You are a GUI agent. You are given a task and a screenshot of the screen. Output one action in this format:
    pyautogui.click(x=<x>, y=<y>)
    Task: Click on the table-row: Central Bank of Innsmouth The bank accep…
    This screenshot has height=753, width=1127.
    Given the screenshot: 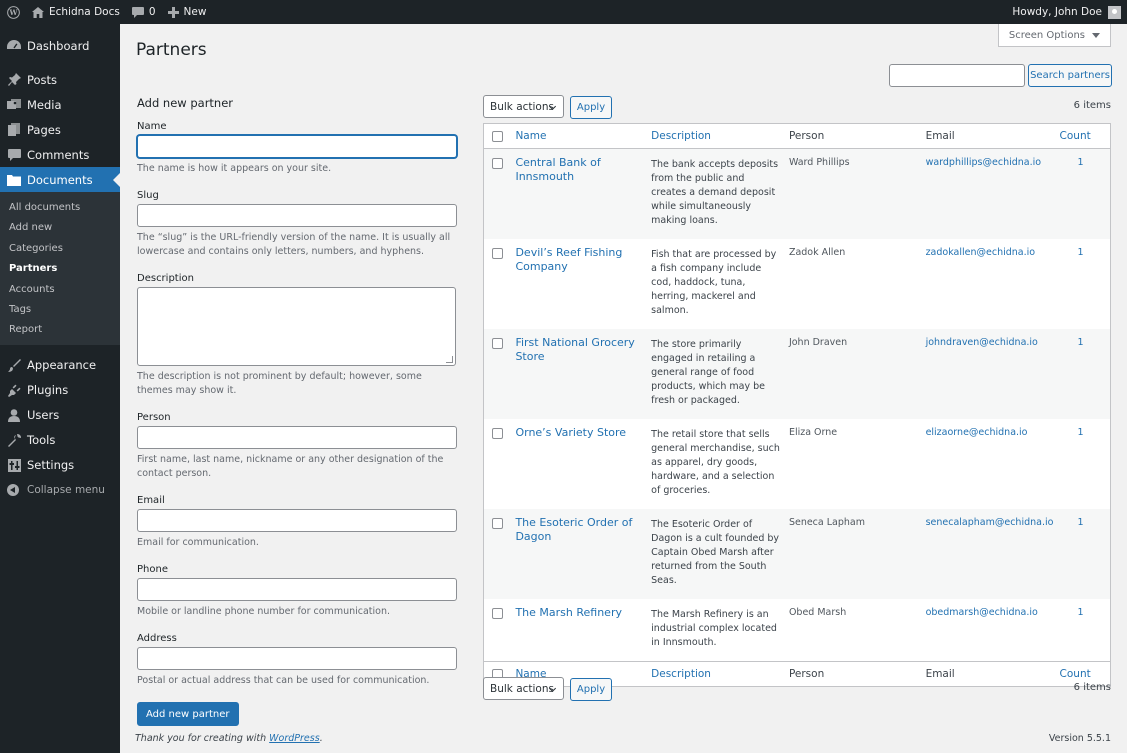 What is the action you would take?
    pyautogui.click(x=797, y=193)
    